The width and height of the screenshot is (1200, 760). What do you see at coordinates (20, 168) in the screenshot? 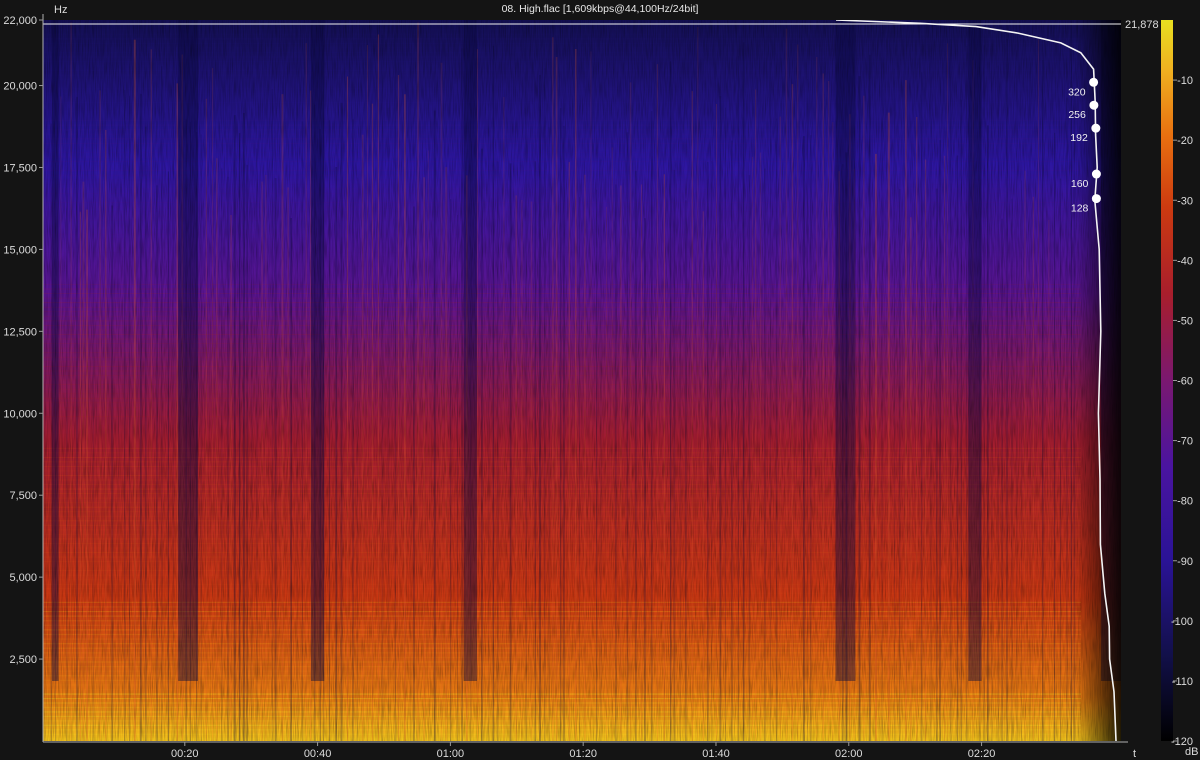
I see `y-tick-label: 17,500` at bounding box center [20, 168].